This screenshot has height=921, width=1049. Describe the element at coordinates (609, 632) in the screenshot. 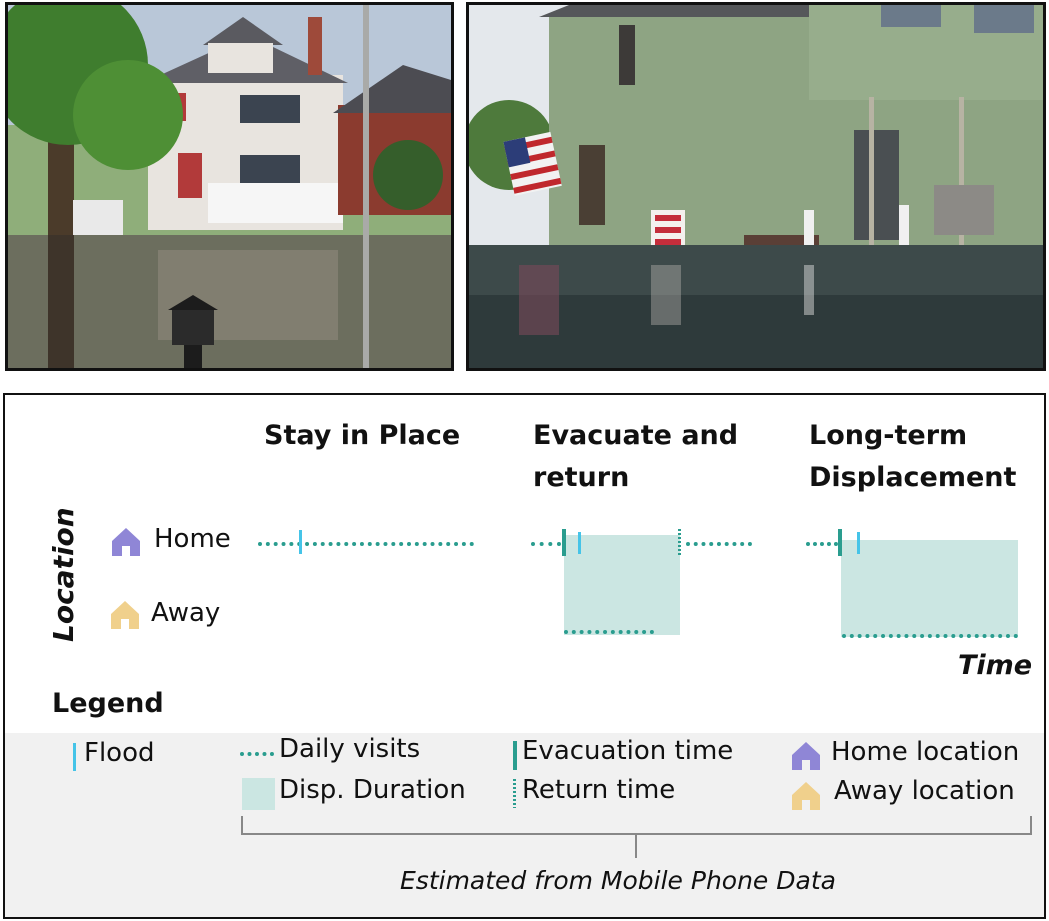

I see `daily-visits-away-evacuate` at that location.